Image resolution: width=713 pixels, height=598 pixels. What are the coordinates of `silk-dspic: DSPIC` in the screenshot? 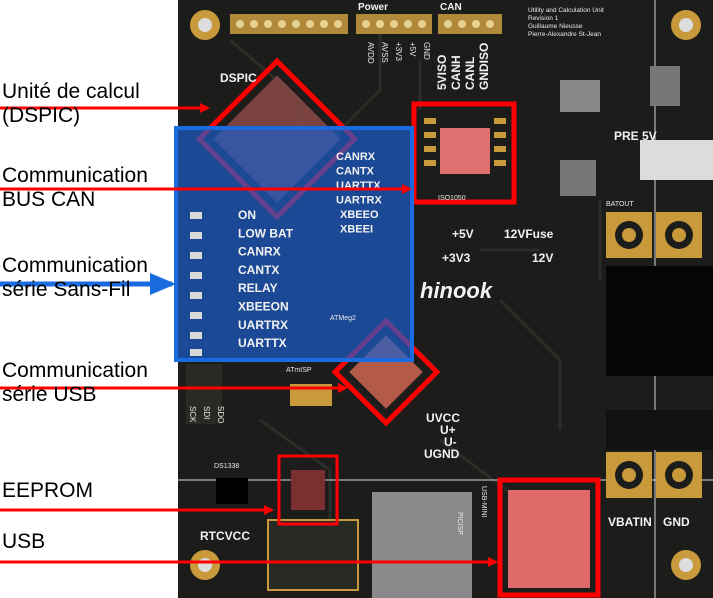 It's located at (238, 78).